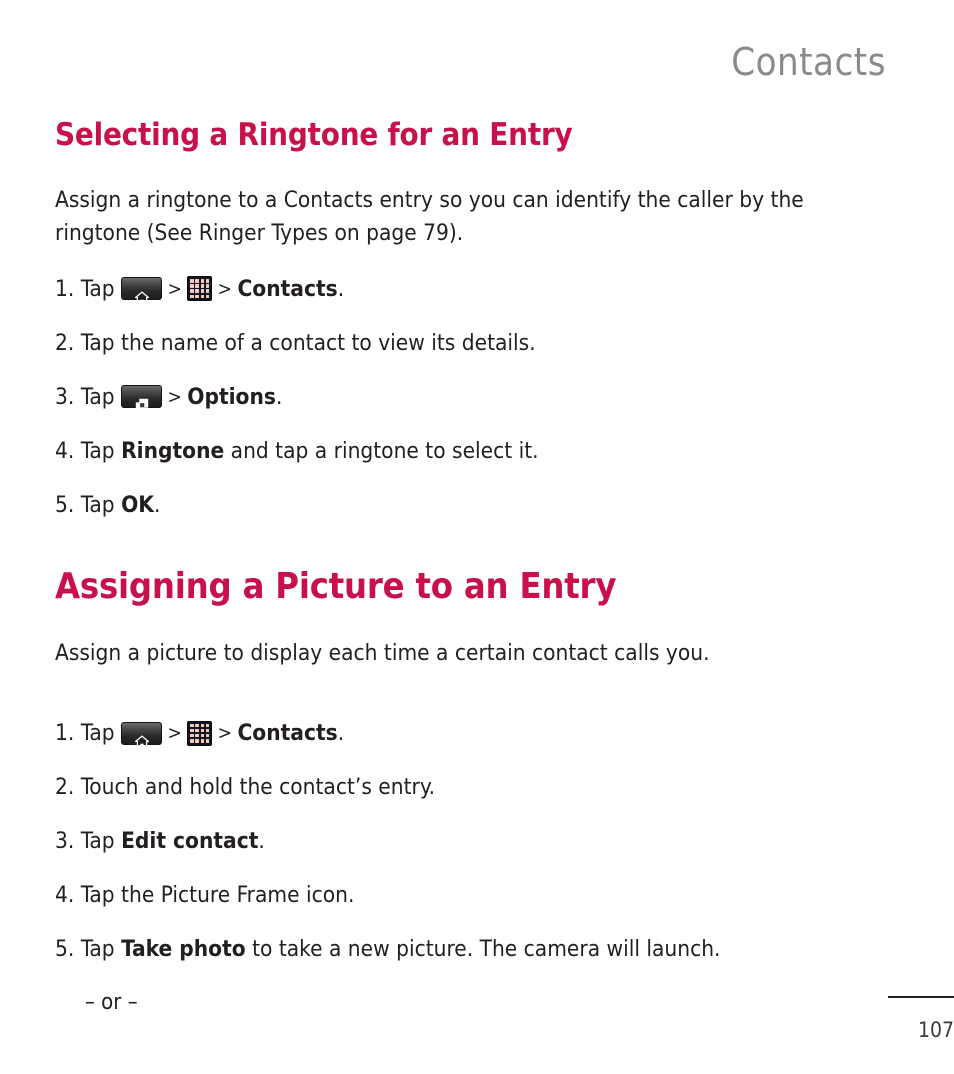  What do you see at coordinates (894, 1019) in the screenshot?
I see `page-footer: 107` at bounding box center [894, 1019].